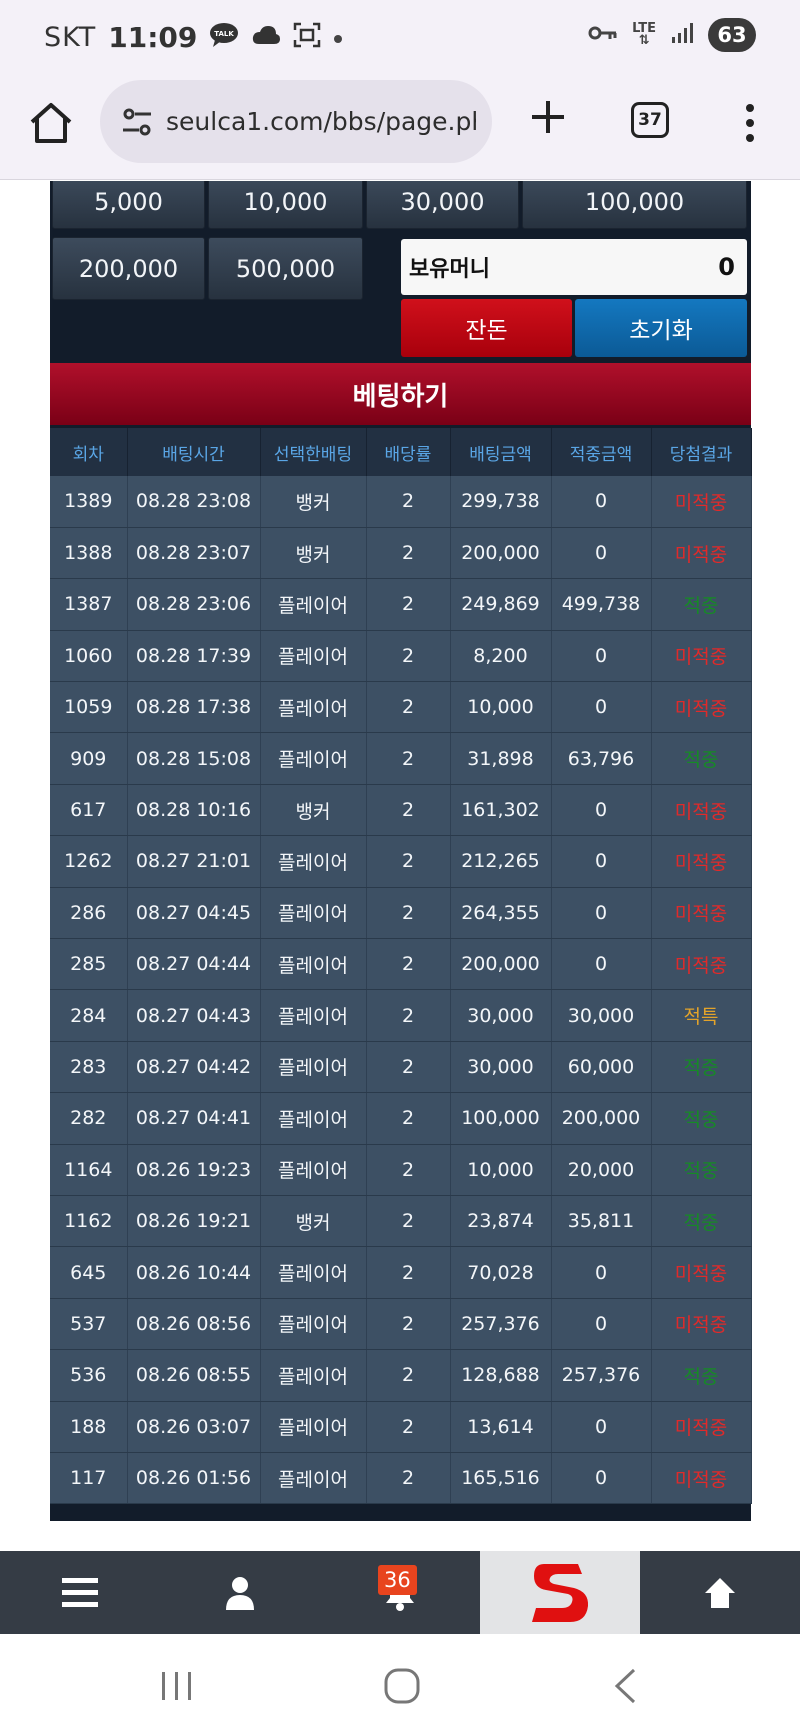 This screenshot has height=1734, width=800. I want to click on scroll-top-button, so click(720, 1592).